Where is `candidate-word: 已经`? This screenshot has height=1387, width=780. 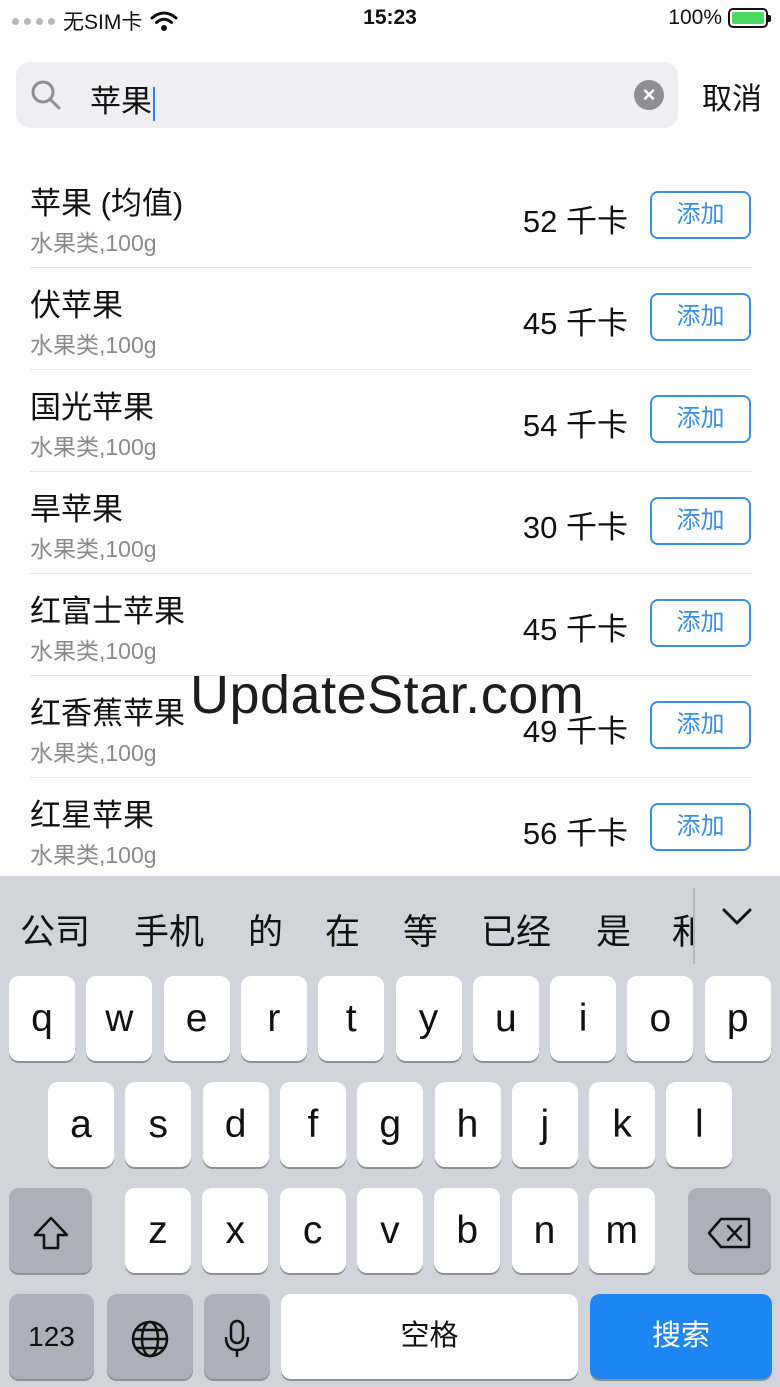 candidate-word: 已经 is located at coordinates (516, 929).